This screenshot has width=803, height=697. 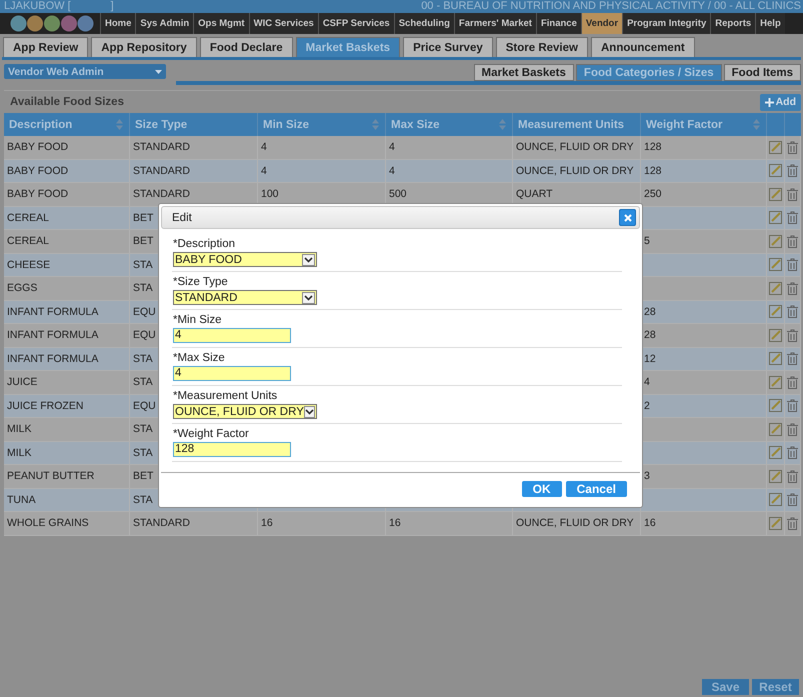 I want to click on panel-title: Available Food Sizes, so click(x=66, y=102).